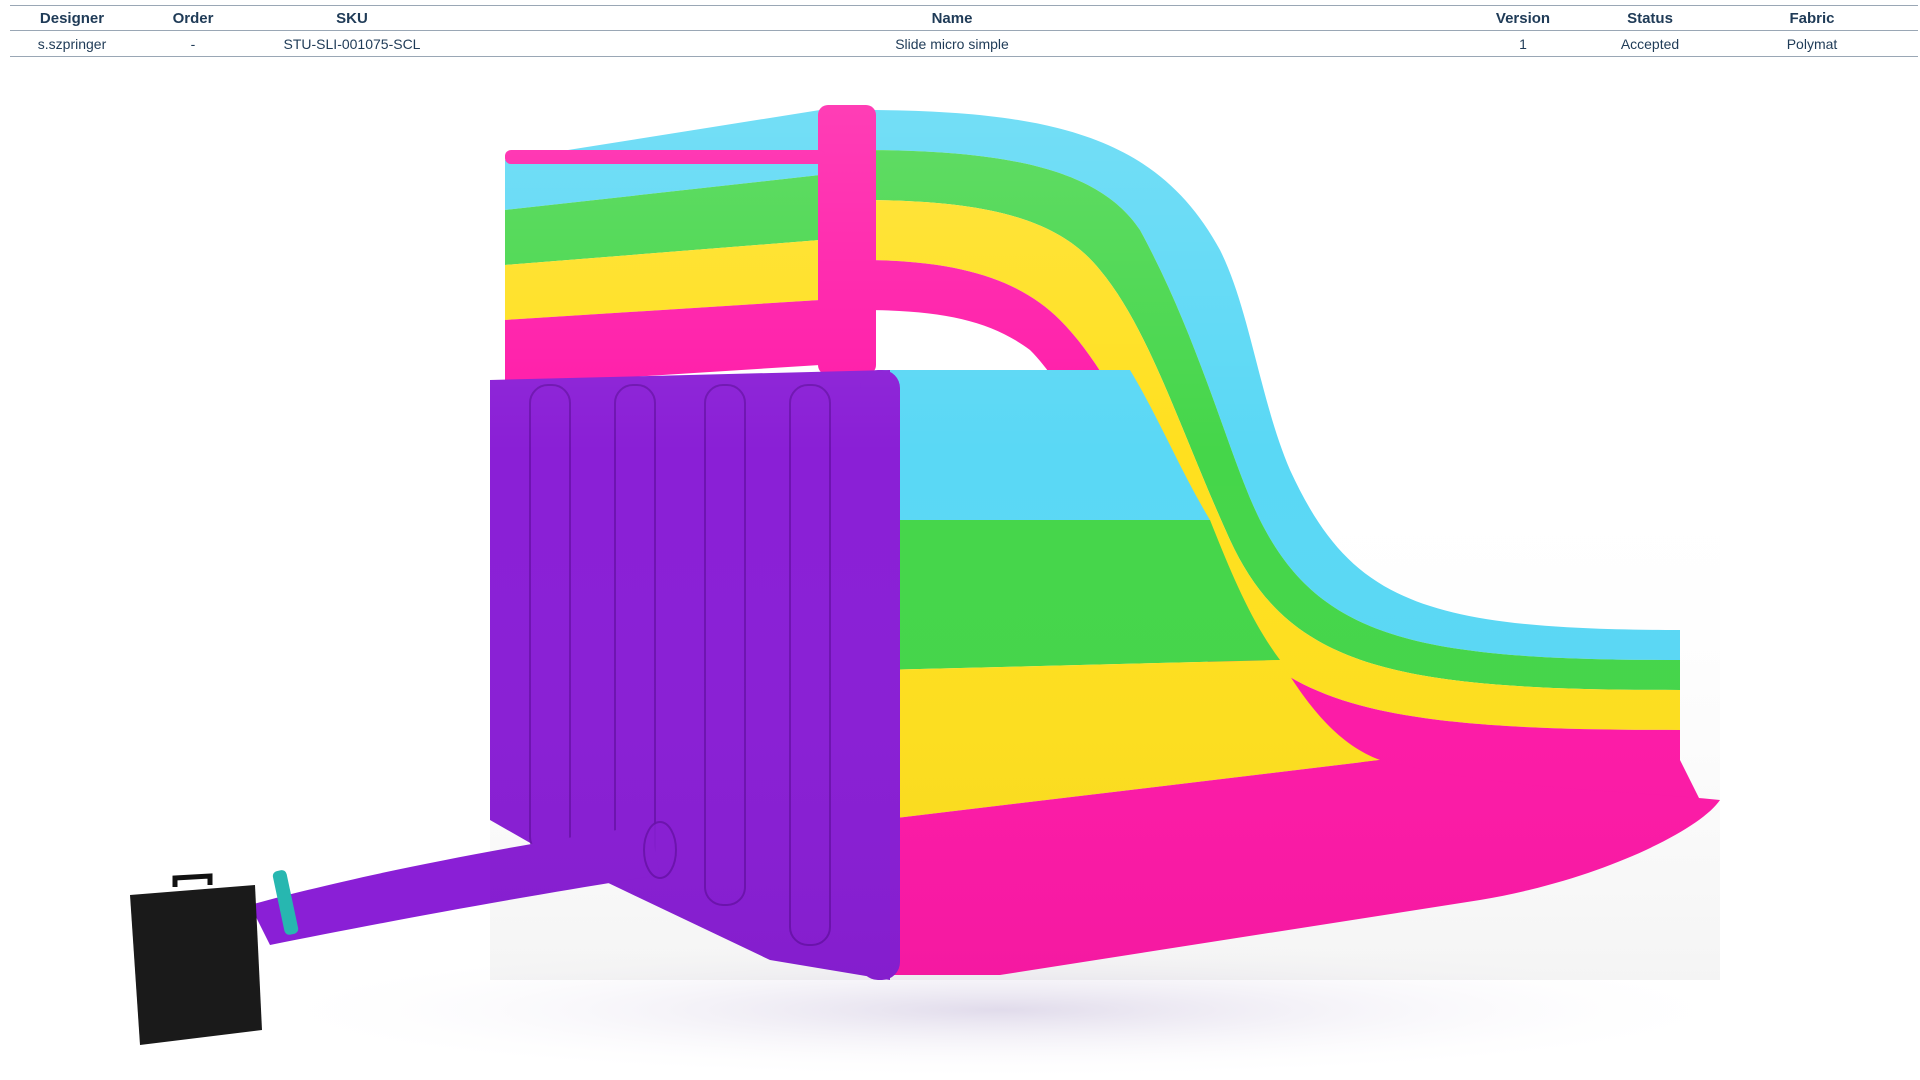 This screenshot has width=1920, height=1080. I want to click on cell-status: Accepted, so click(1650, 43).